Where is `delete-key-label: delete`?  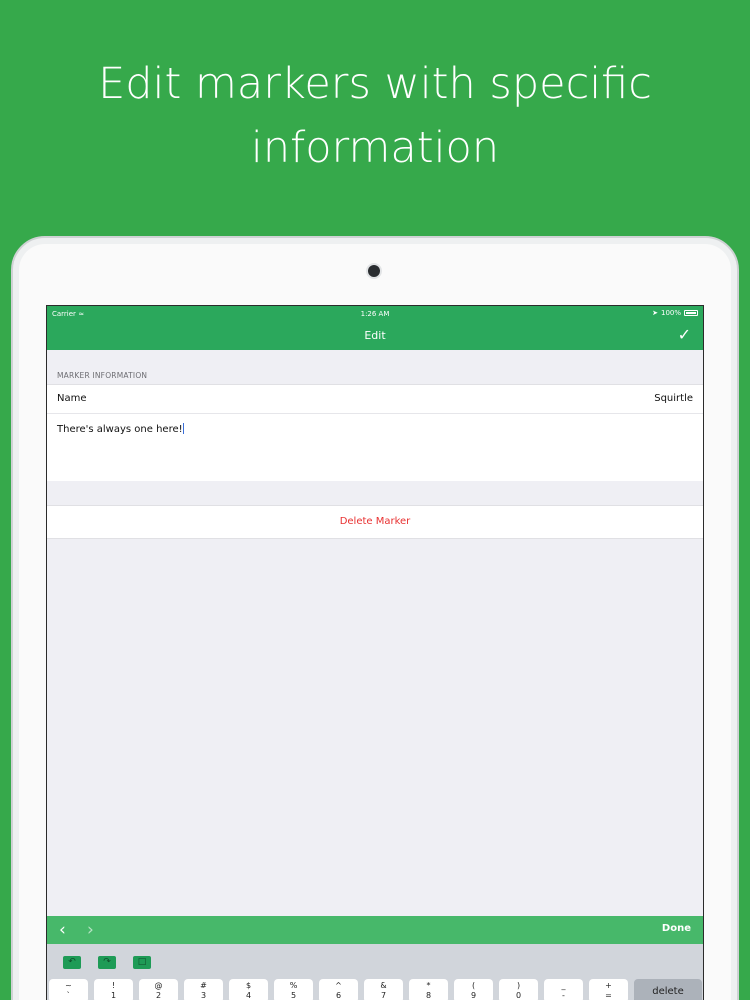
delete-key-label: delete is located at coordinates (668, 991).